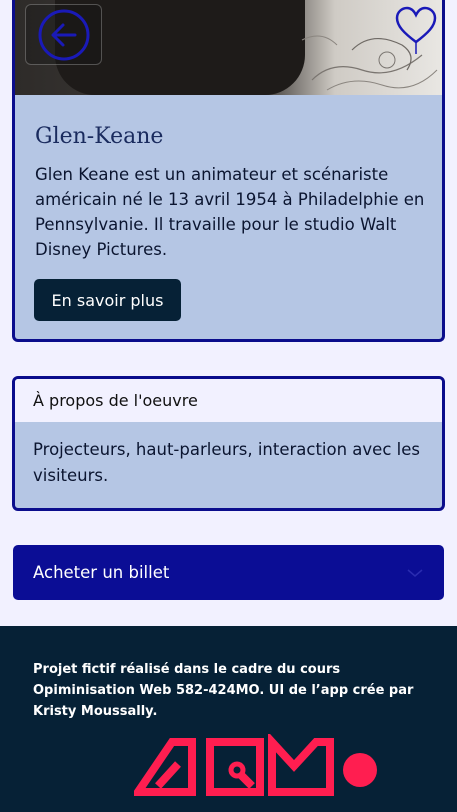 The height and width of the screenshot is (812, 457). What do you see at coordinates (255, 765) in the screenshot?
I see `museum-logo` at bounding box center [255, 765].